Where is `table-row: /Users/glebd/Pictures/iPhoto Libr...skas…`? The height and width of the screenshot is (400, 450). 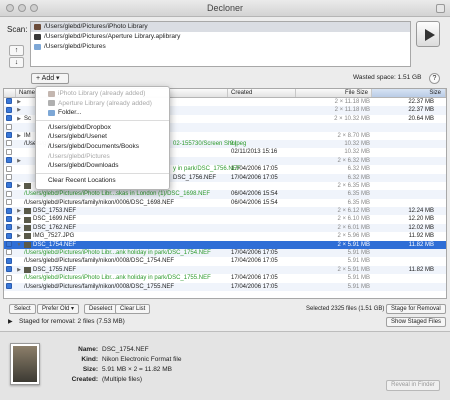
table-row: /Users/glebd/Pictures/iPhoto Libr...skas… is located at coordinates (225, 194).